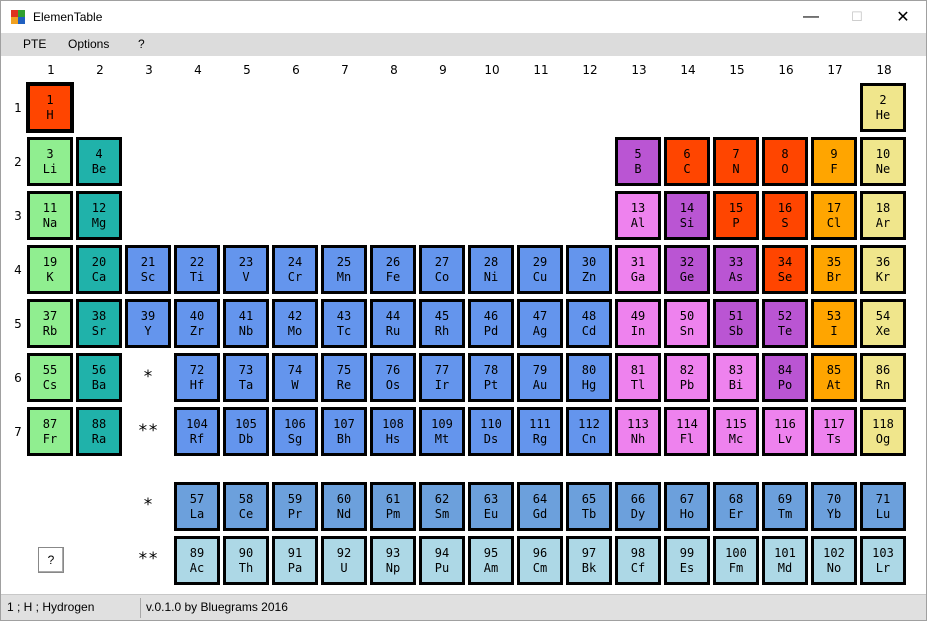 The width and height of the screenshot is (927, 621). Describe the element at coordinates (834, 323) in the screenshot. I see `element-cell-i: 53 I` at that location.